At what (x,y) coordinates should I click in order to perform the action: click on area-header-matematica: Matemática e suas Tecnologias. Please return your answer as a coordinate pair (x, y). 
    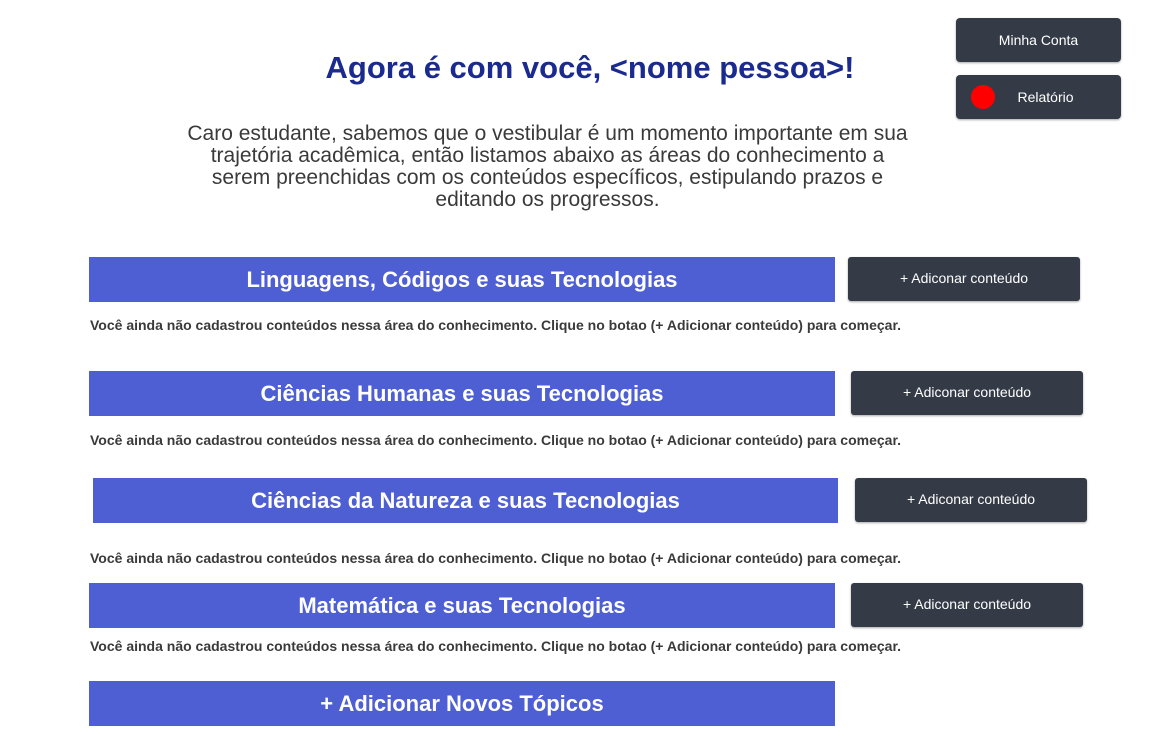
    Looking at the image, I should click on (462, 605).